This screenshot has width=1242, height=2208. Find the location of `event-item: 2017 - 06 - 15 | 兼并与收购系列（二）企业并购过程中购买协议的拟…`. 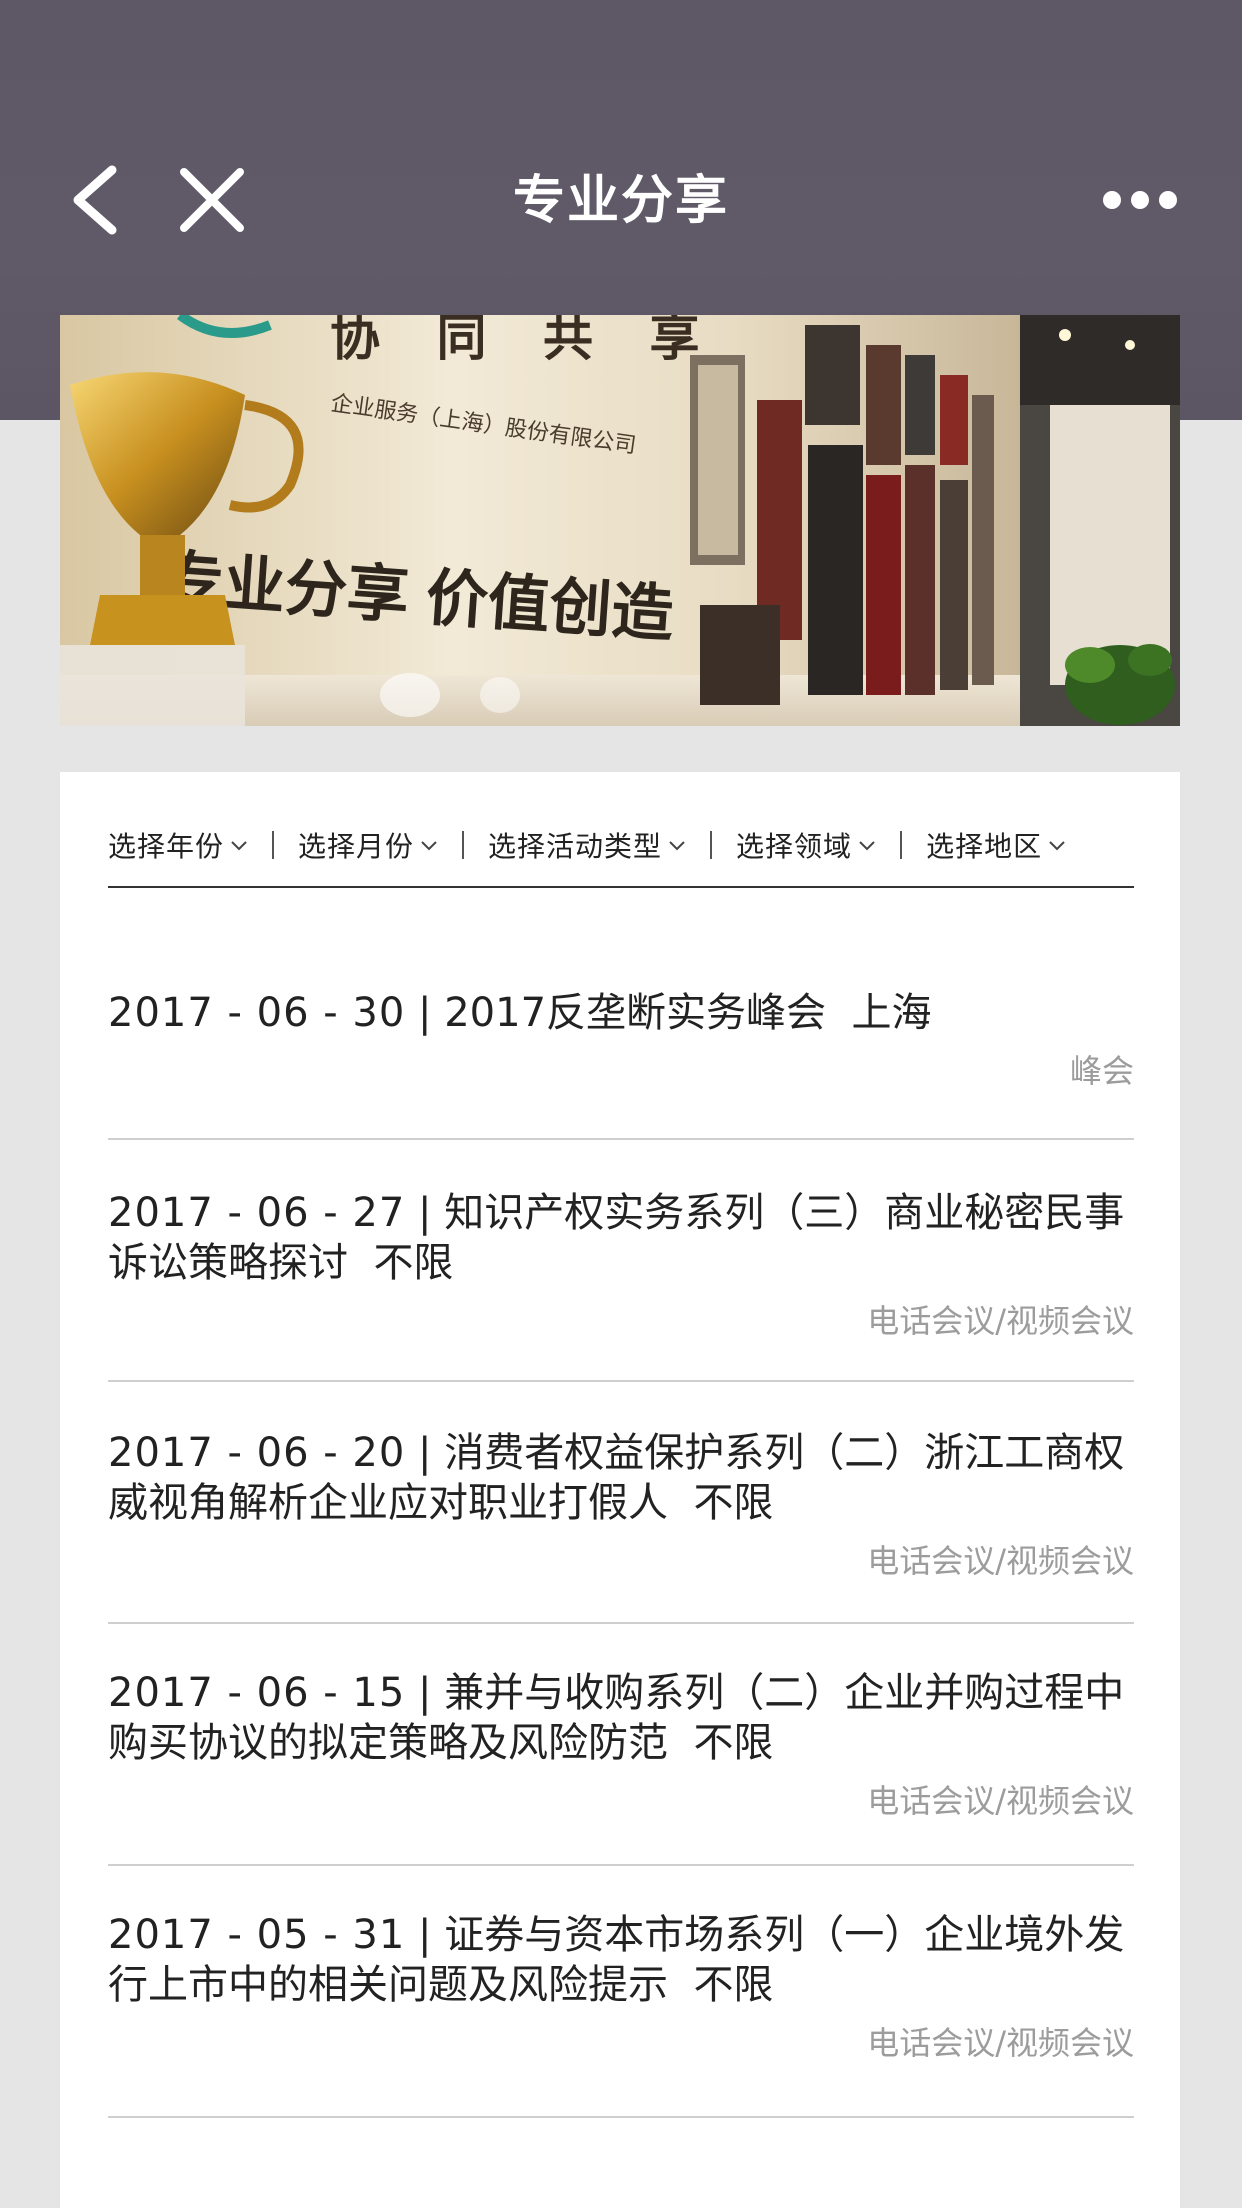

event-item: 2017 - 06 - 15 | 兼并与收购系列（二）企业并购过程中购买协议的拟… is located at coordinates (621, 1745).